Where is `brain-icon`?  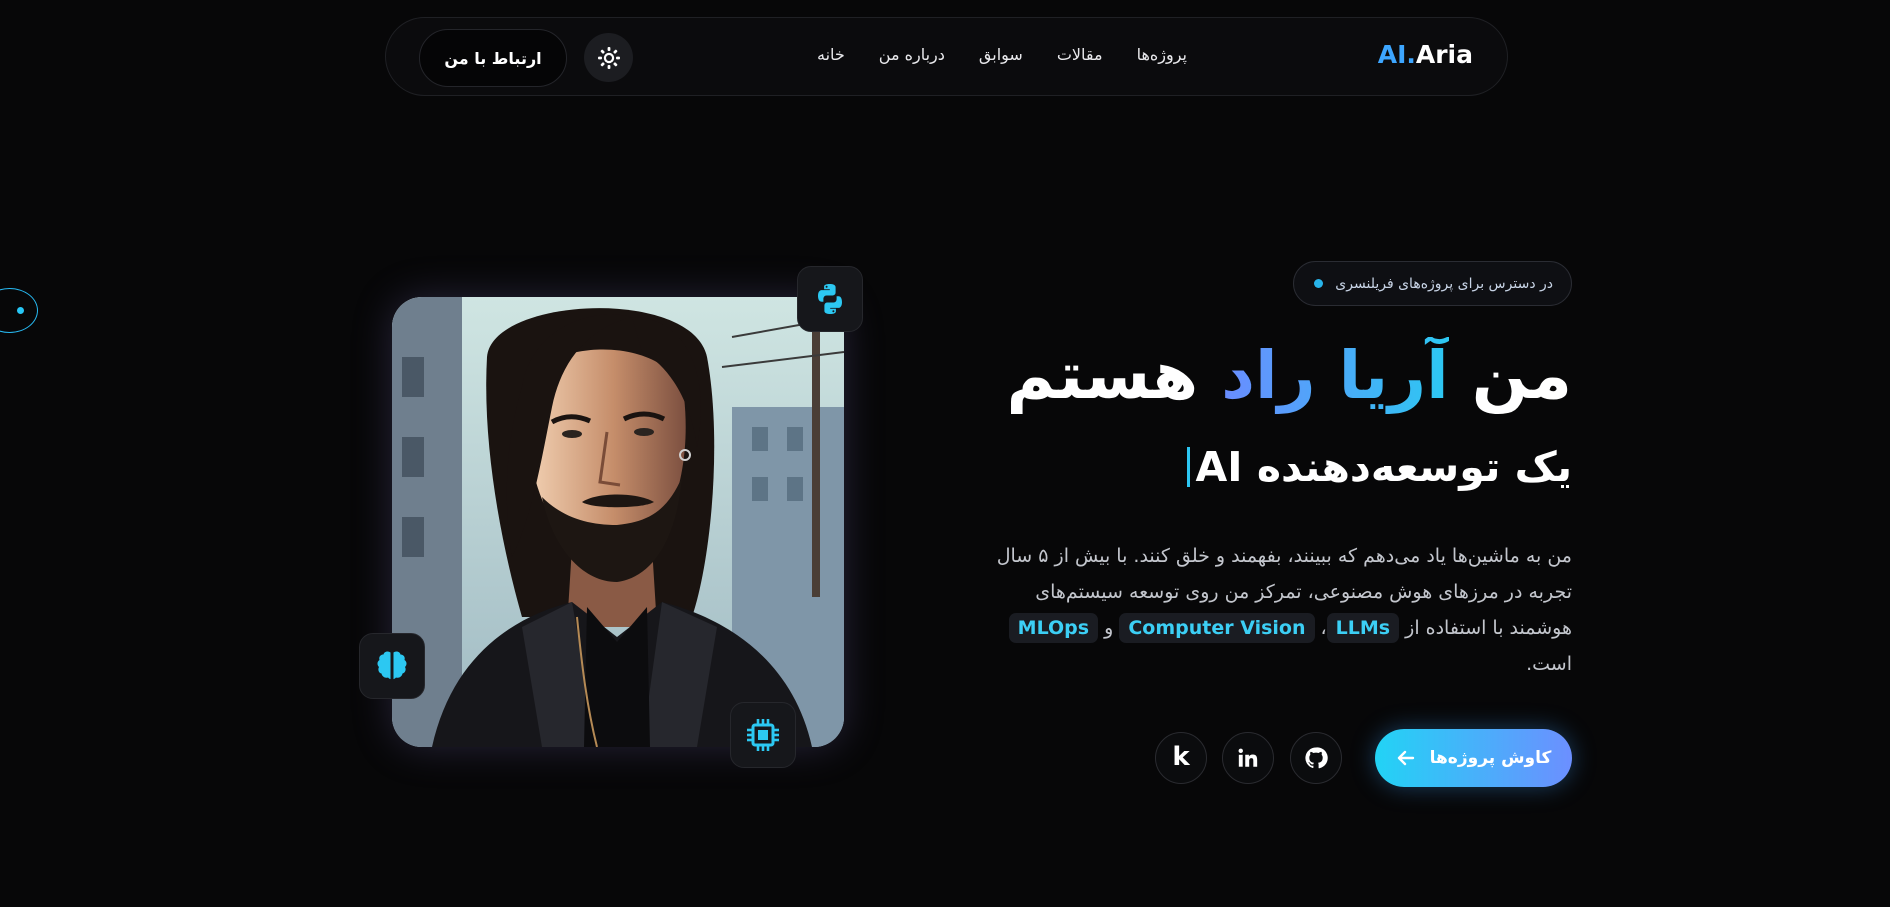
brain-icon is located at coordinates (392, 665).